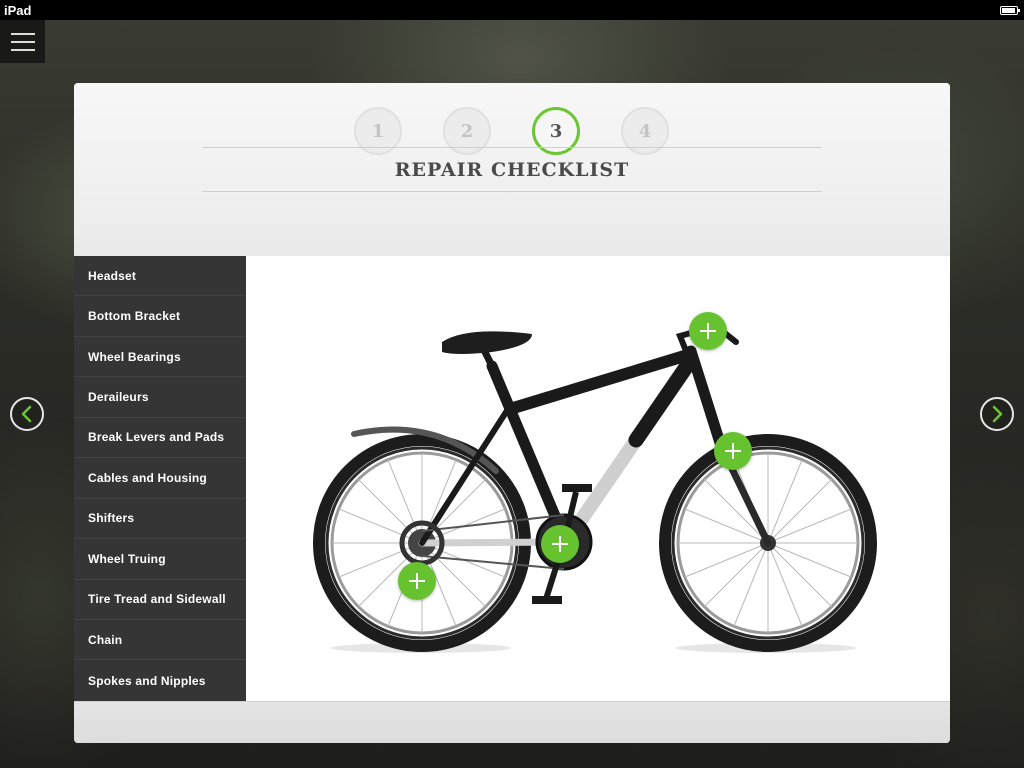 The image size is (1024, 768). I want to click on menu-button, so click(22, 41).